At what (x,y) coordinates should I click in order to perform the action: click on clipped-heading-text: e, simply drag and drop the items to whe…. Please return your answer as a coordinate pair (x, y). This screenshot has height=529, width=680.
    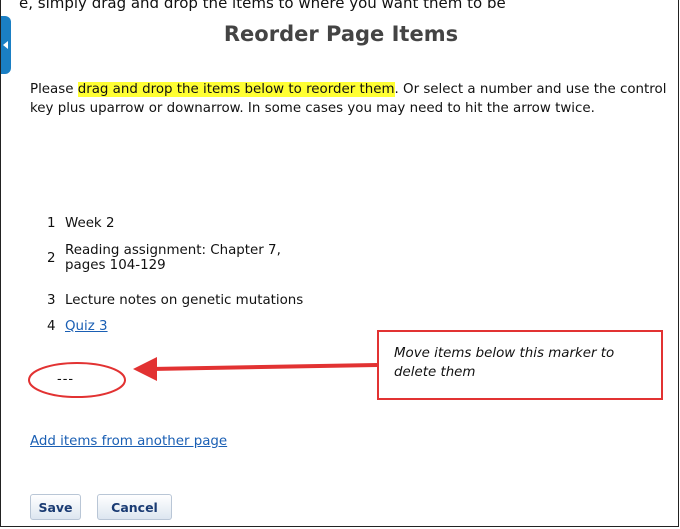
    Looking at the image, I should click on (262, 6).